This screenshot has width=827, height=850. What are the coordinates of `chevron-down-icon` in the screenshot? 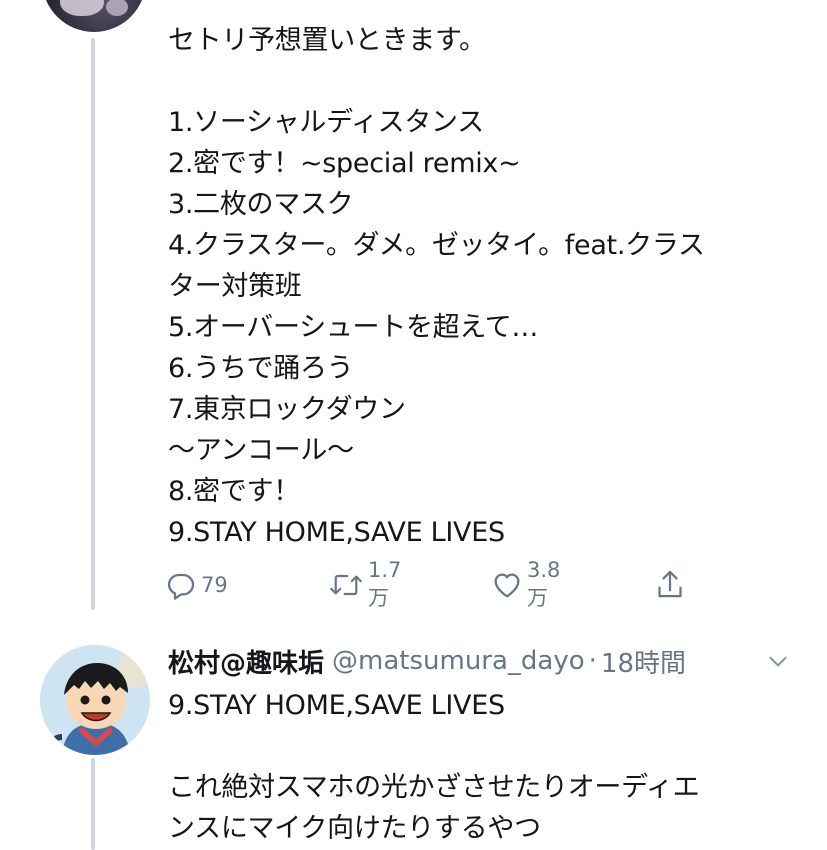 It's located at (778, 667).